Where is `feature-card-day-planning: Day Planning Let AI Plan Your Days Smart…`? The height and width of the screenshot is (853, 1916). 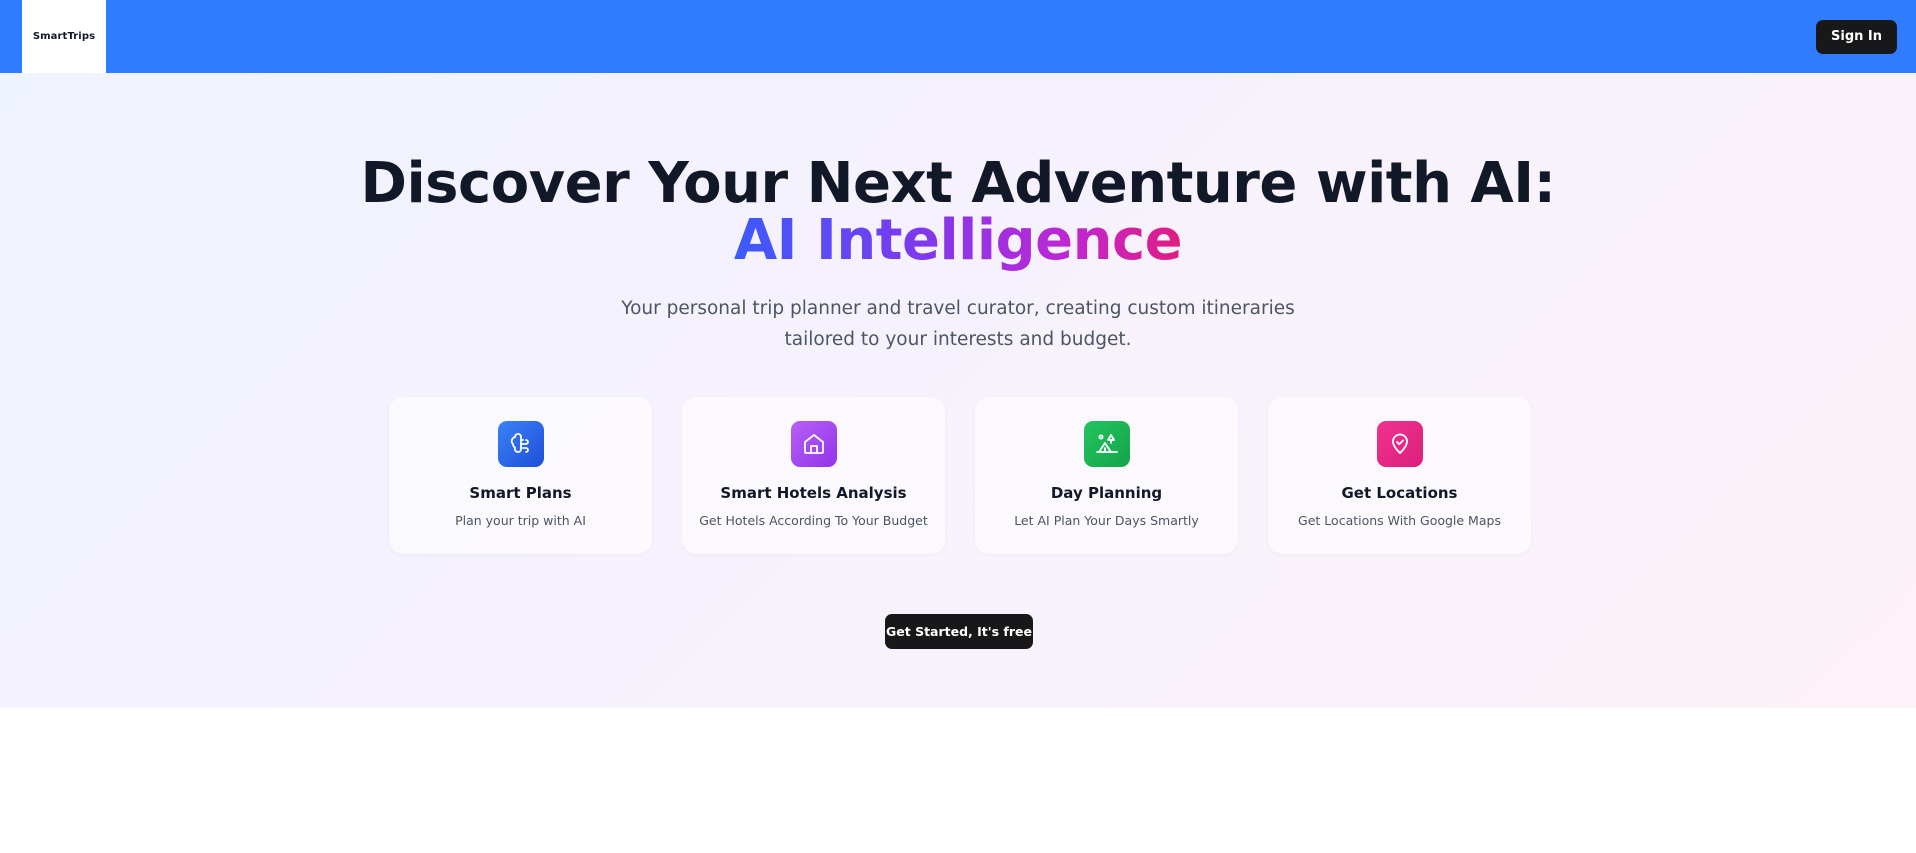
feature-card-day-planning: Day Planning Let AI Plan Your Days Smart… is located at coordinates (1106, 475).